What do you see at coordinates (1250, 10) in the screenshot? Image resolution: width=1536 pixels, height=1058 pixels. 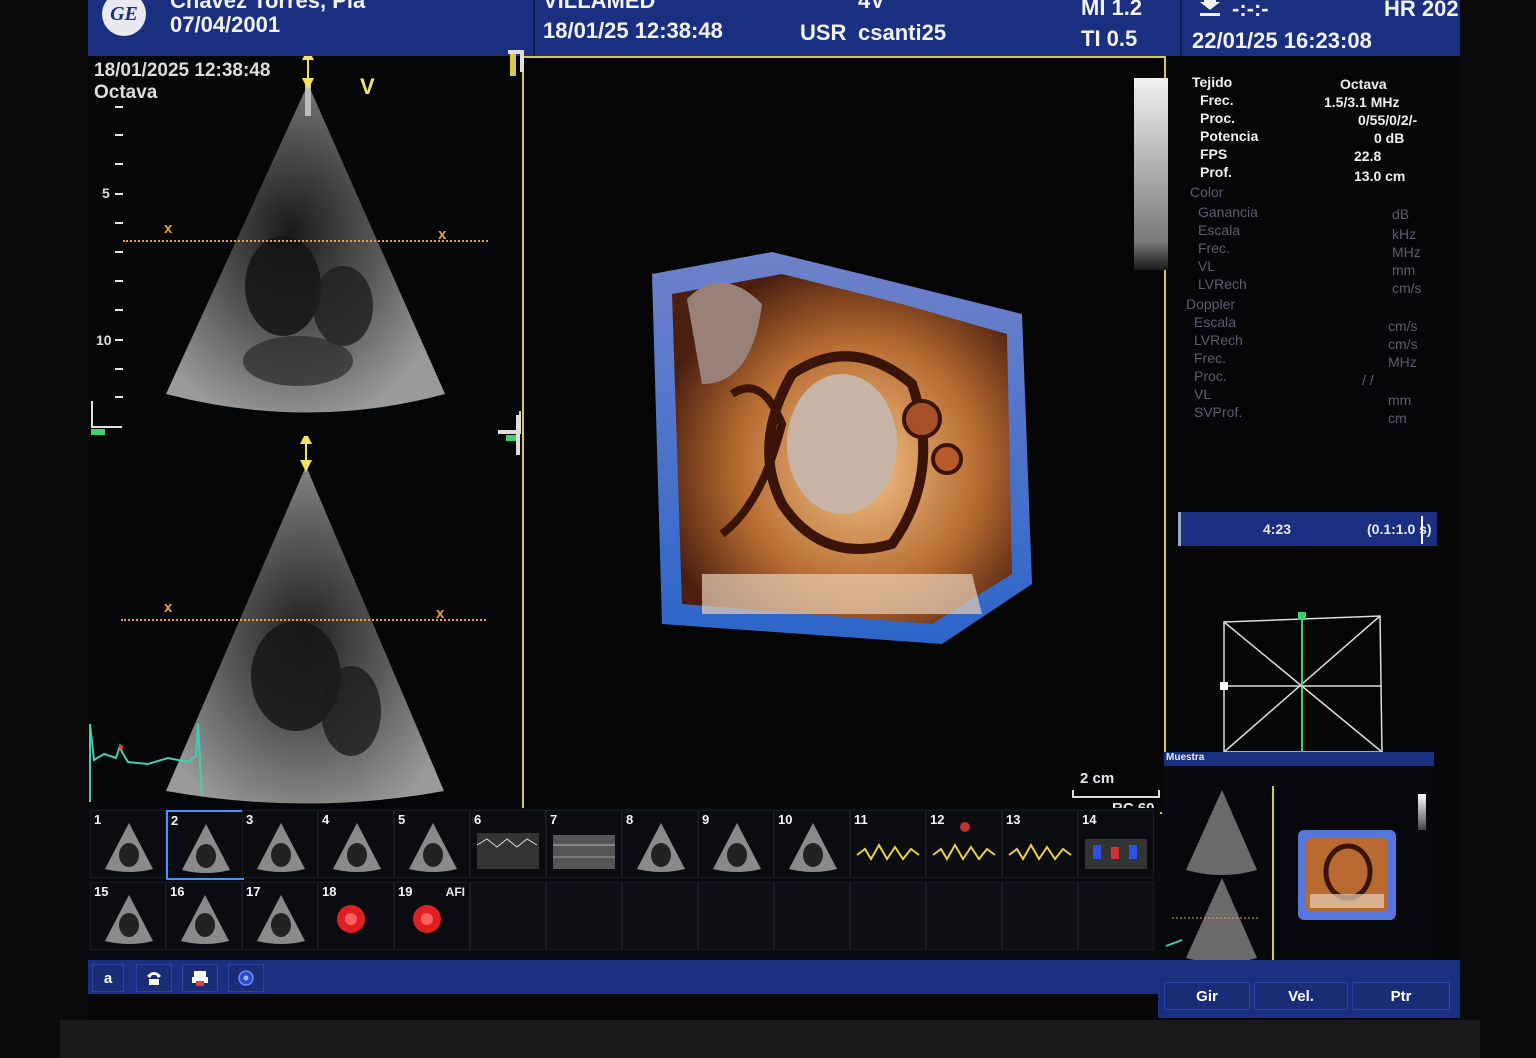 I see `status-indicator: -:-:-` at bounding box center [1250, 10].